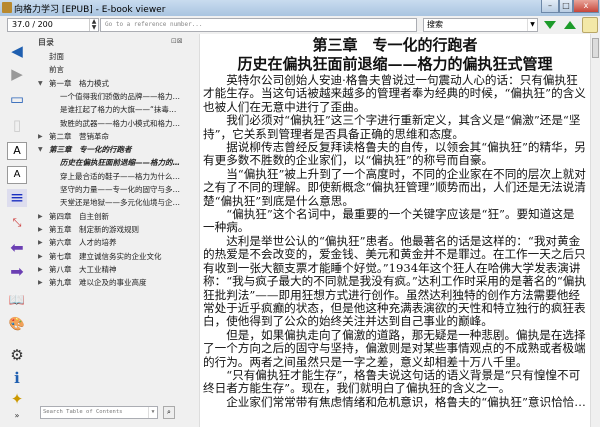  I want to click on spin-arrows: ▲ ▼, so click(93, 25).